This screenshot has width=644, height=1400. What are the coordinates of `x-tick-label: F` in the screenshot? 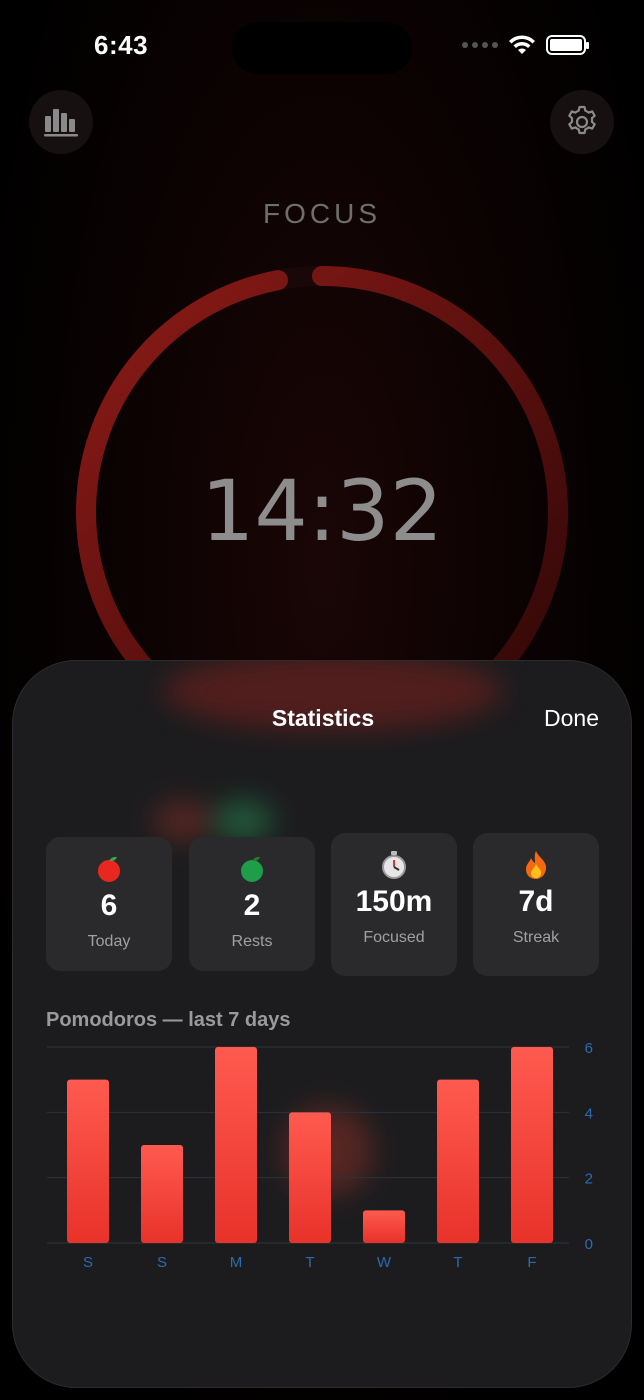 It's located at (531, 1262).